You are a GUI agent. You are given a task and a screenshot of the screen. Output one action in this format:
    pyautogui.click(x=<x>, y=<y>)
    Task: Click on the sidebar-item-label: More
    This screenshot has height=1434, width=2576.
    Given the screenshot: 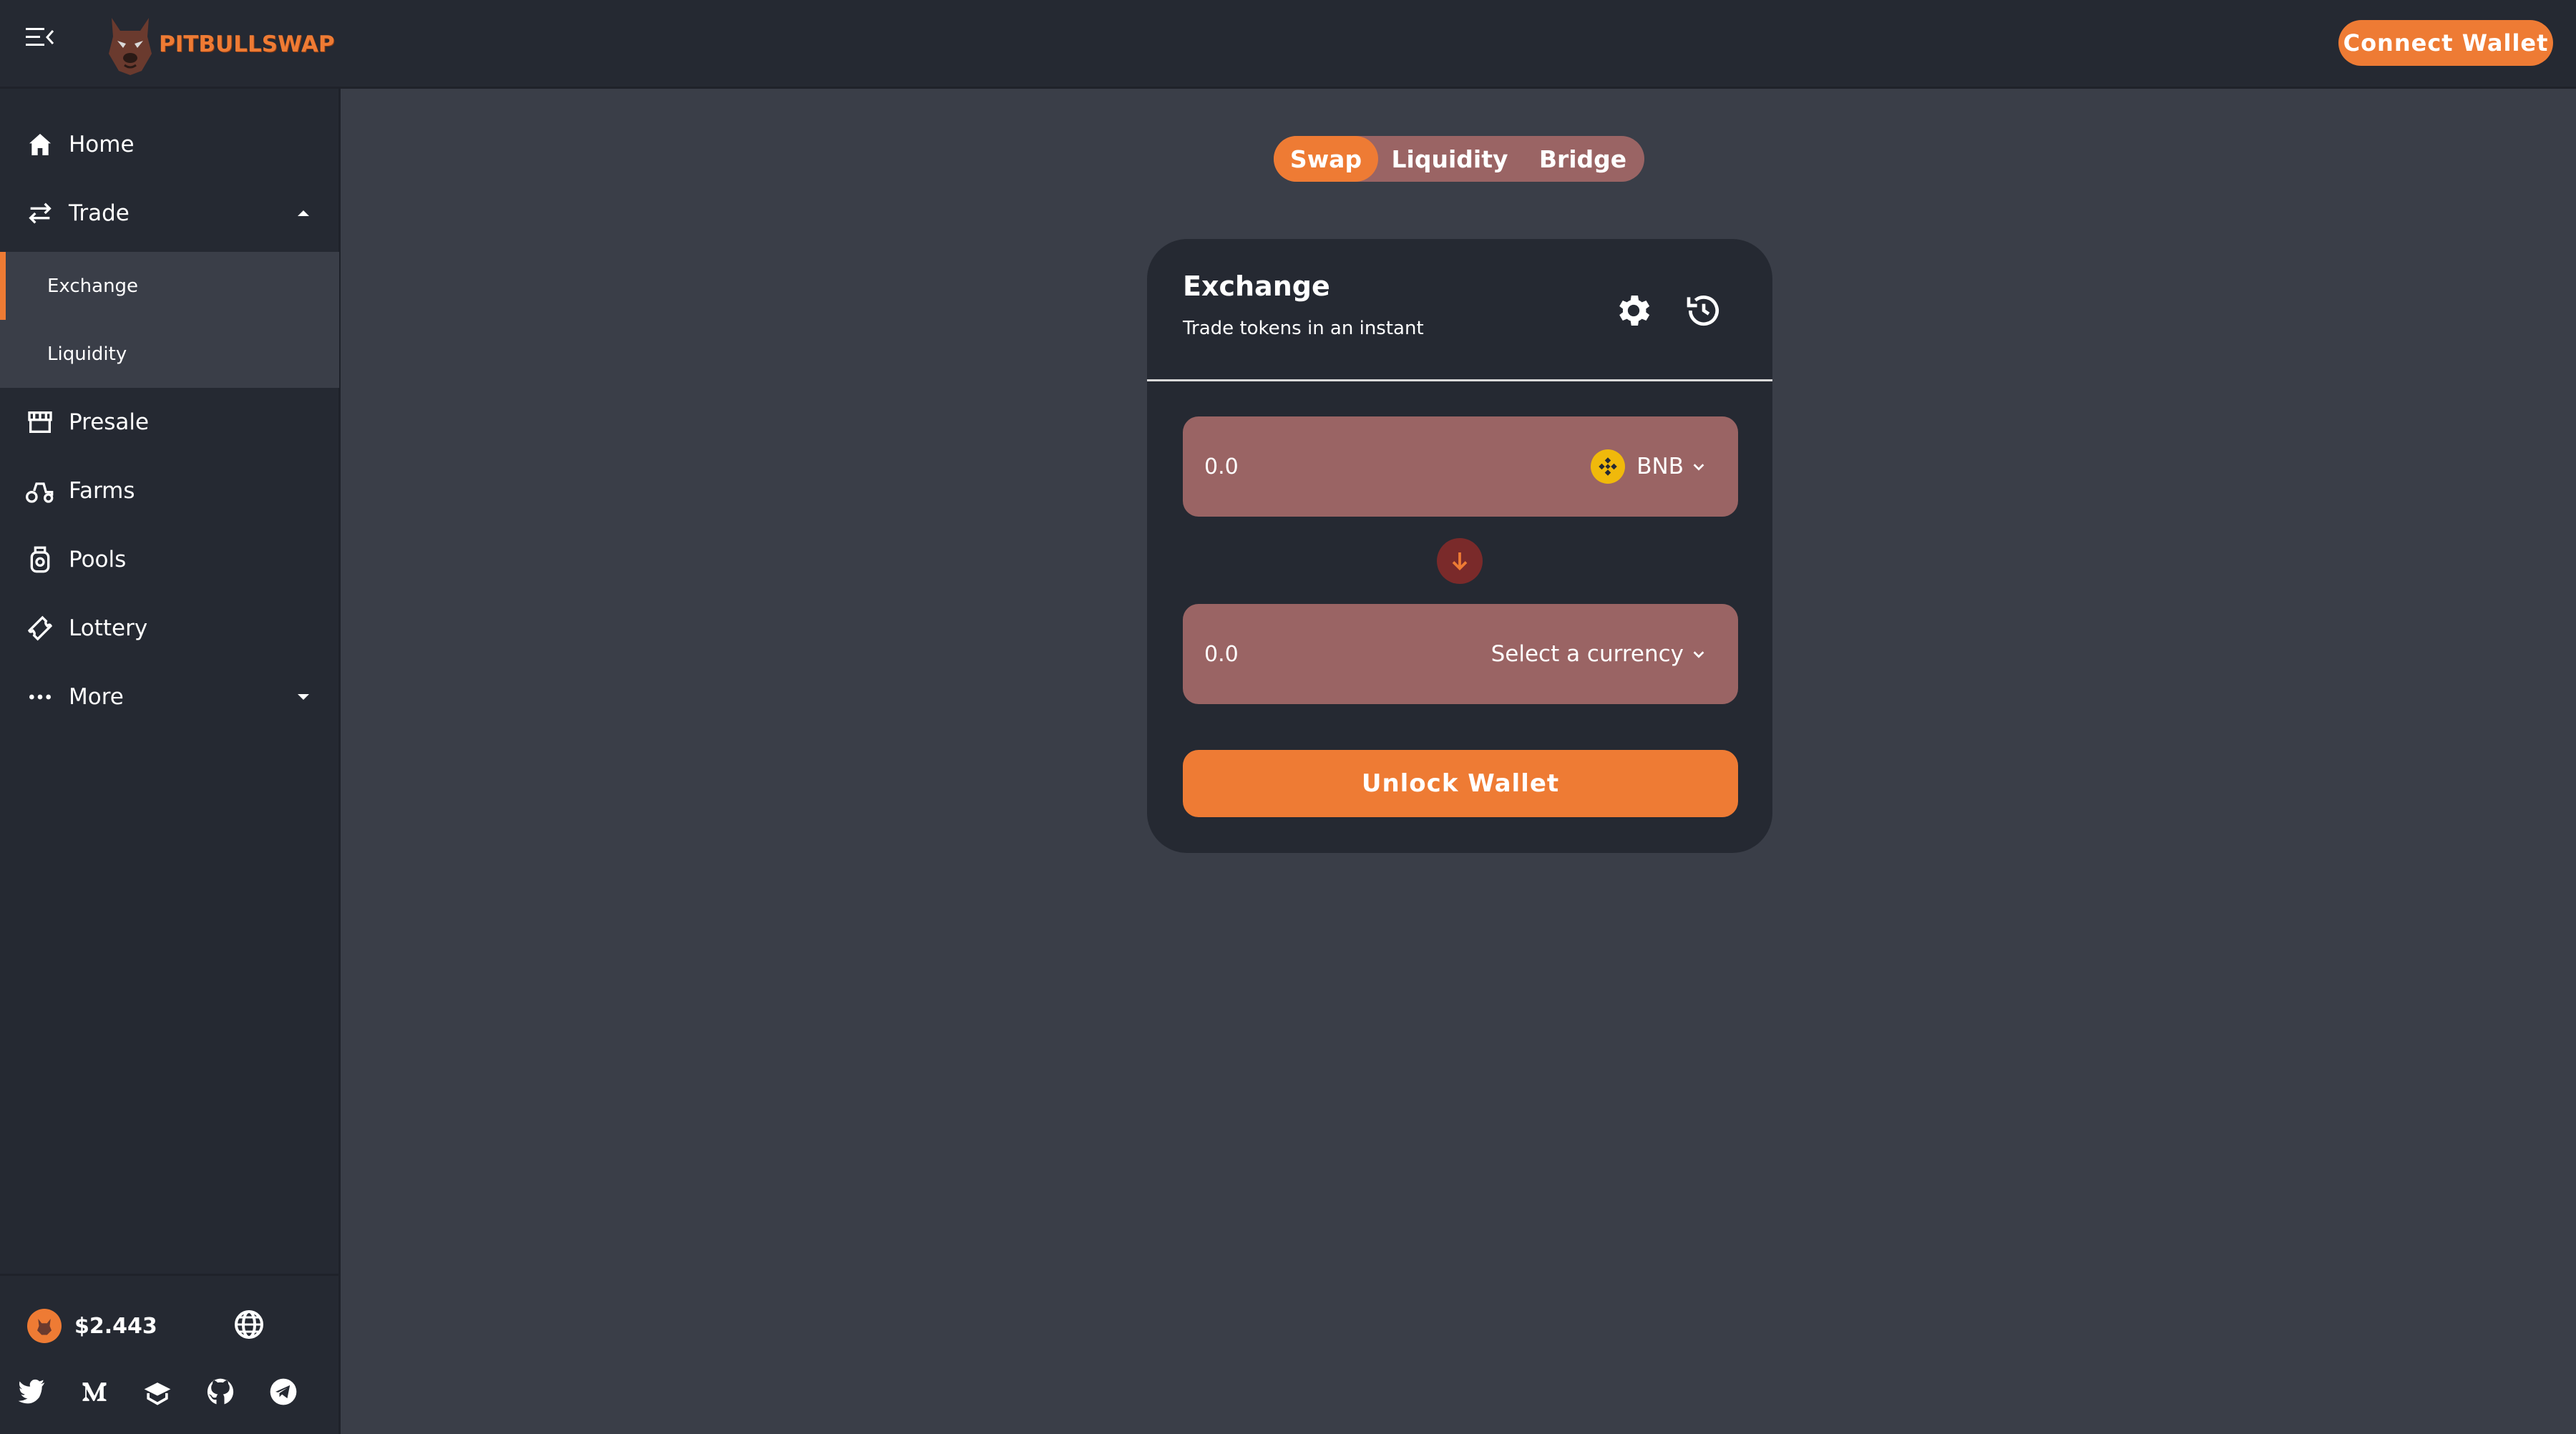 What is the action you would take?
    pyautogui.click(x=96, y=697)
    